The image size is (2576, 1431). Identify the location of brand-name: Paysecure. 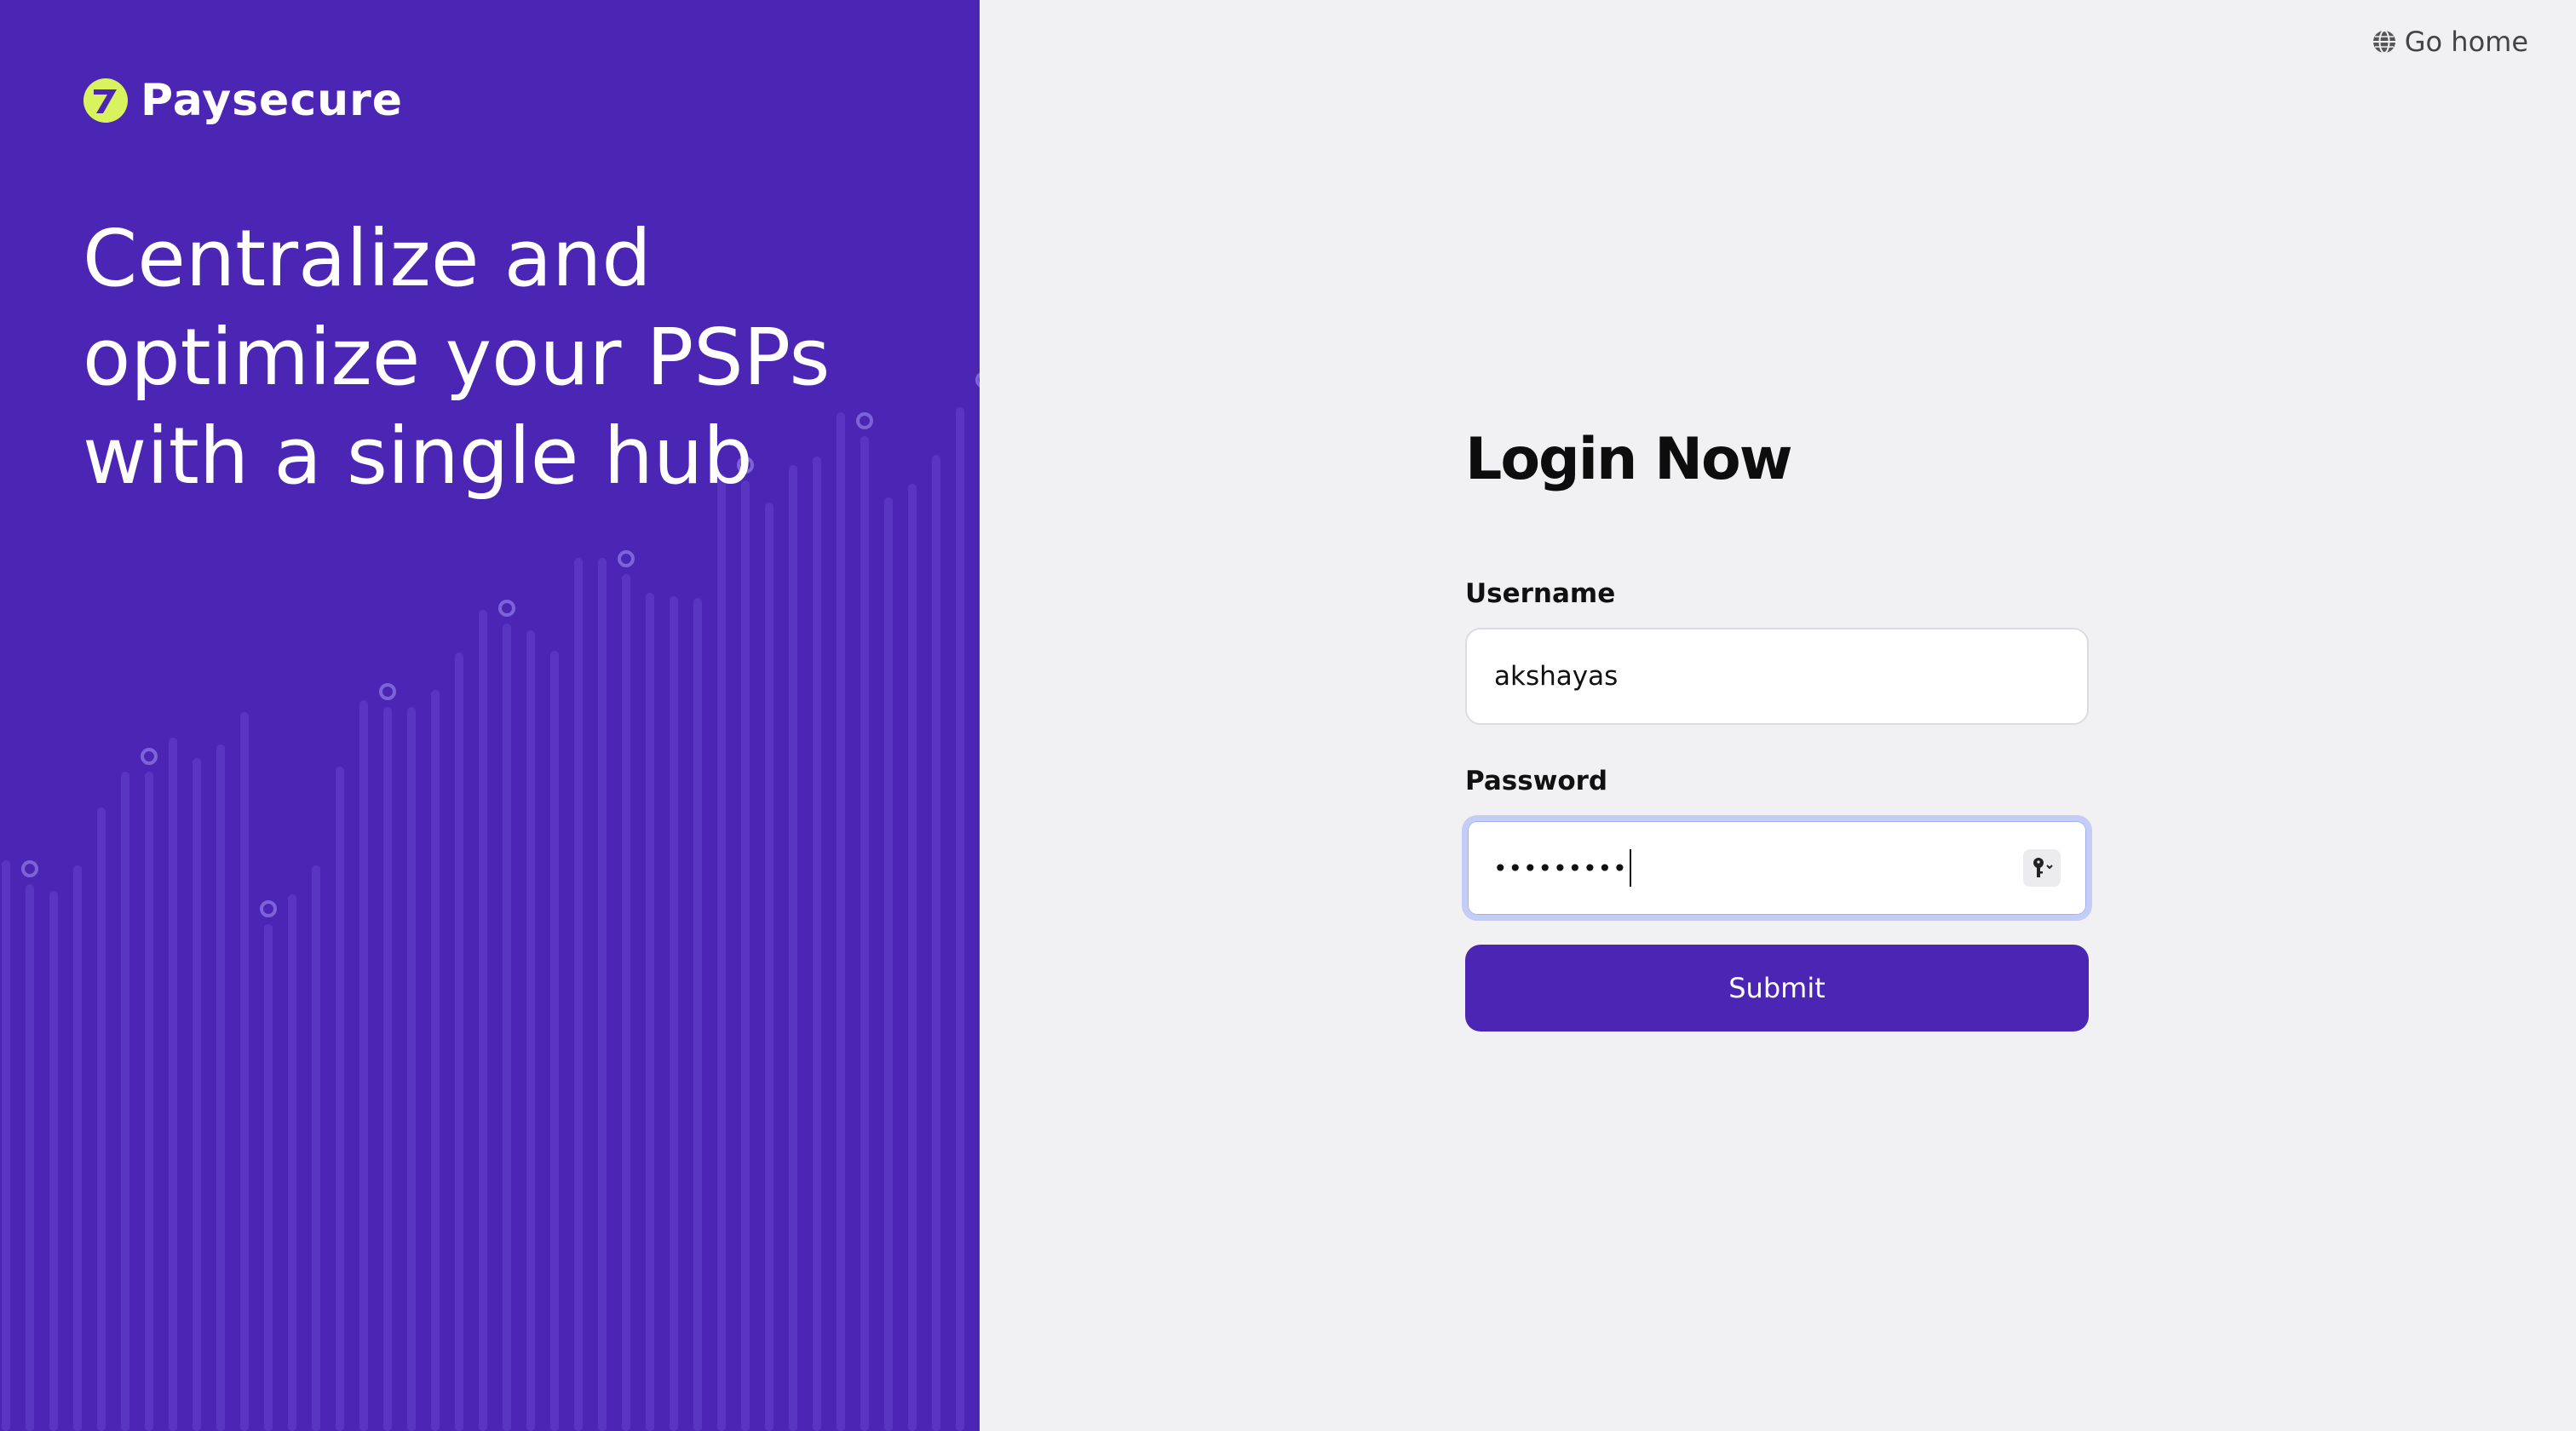
(273, 100).